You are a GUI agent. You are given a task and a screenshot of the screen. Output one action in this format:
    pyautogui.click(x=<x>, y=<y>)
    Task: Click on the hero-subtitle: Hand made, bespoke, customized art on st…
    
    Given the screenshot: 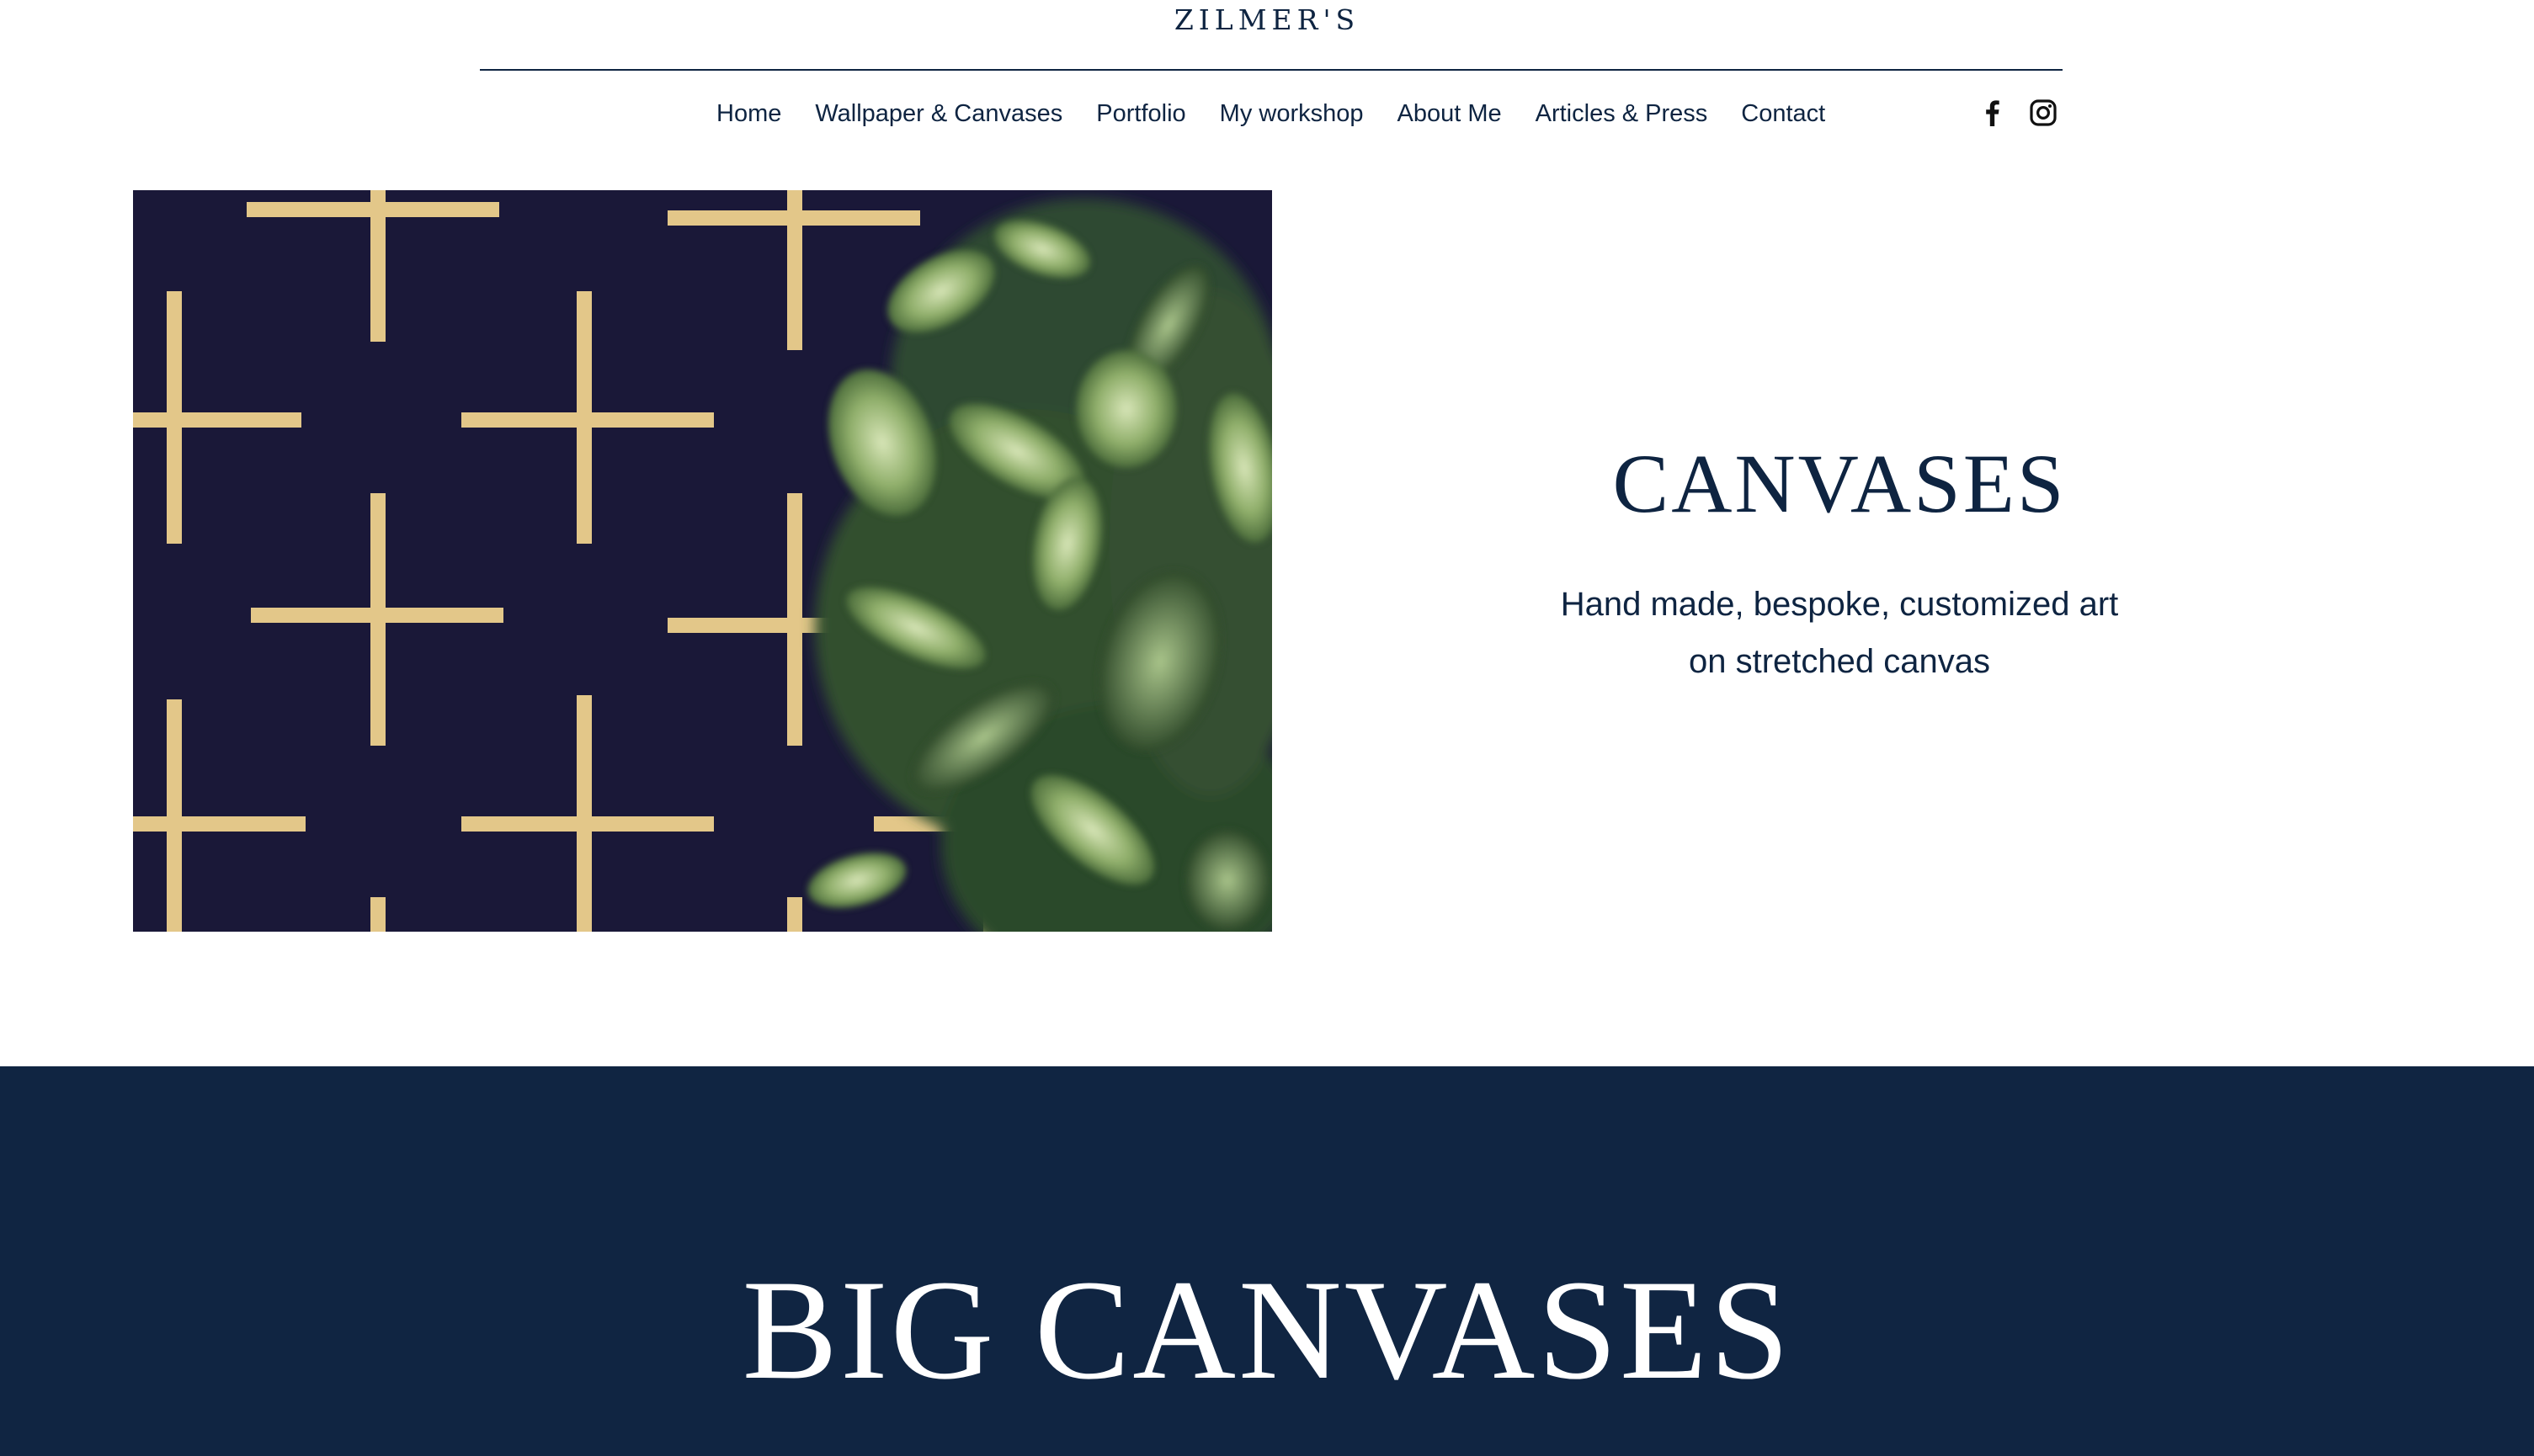 What is the action you would take?
    pyautogui.click(x=1839, y=633)
    